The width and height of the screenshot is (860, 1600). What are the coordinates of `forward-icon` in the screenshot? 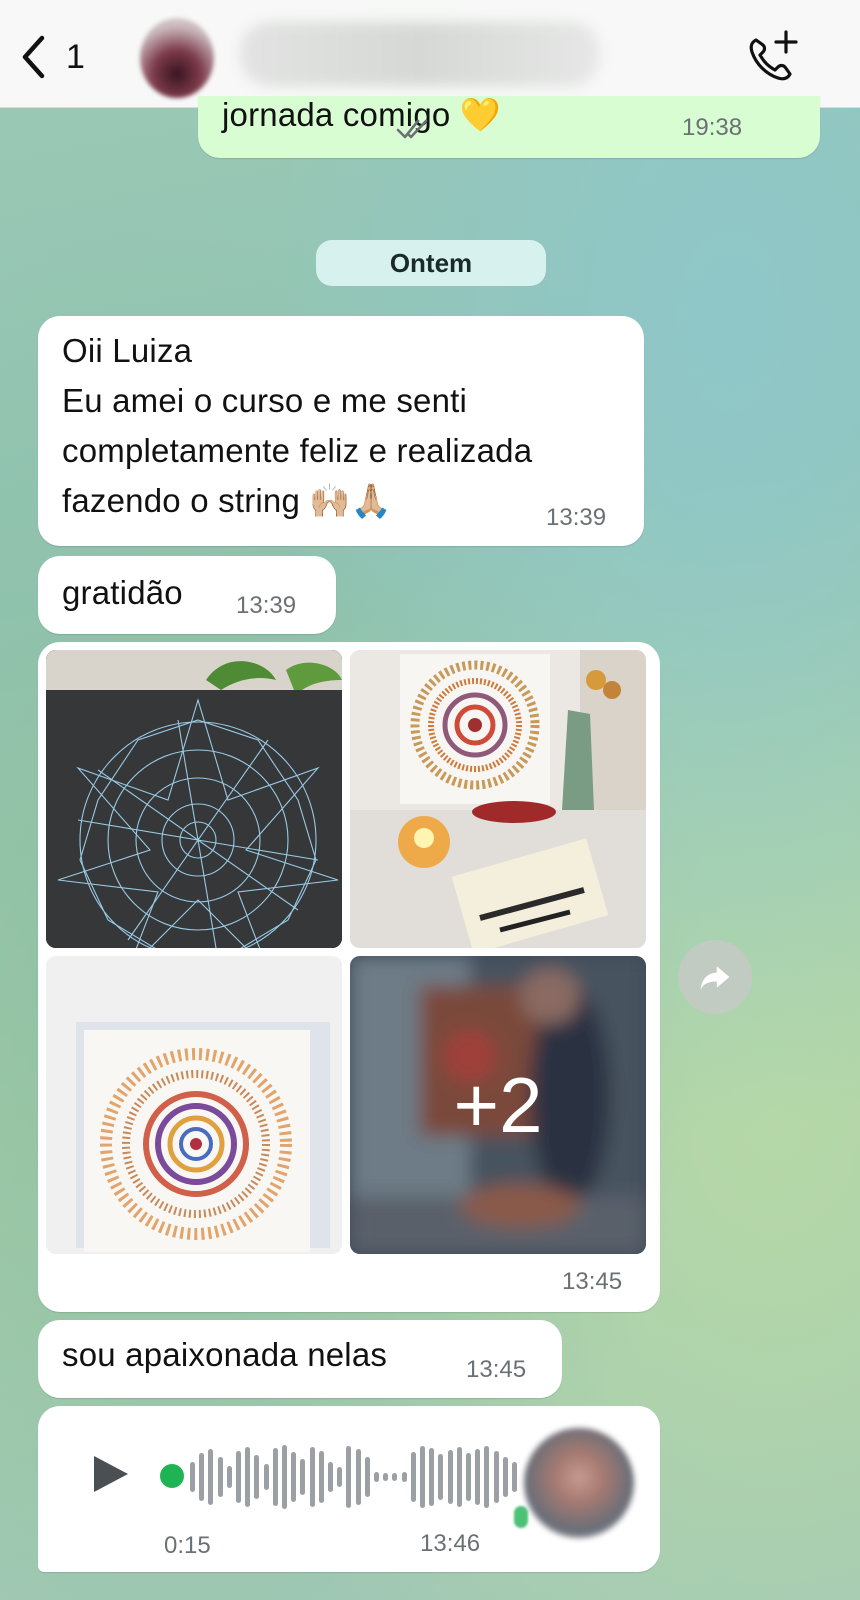 It's located at (715, 978).